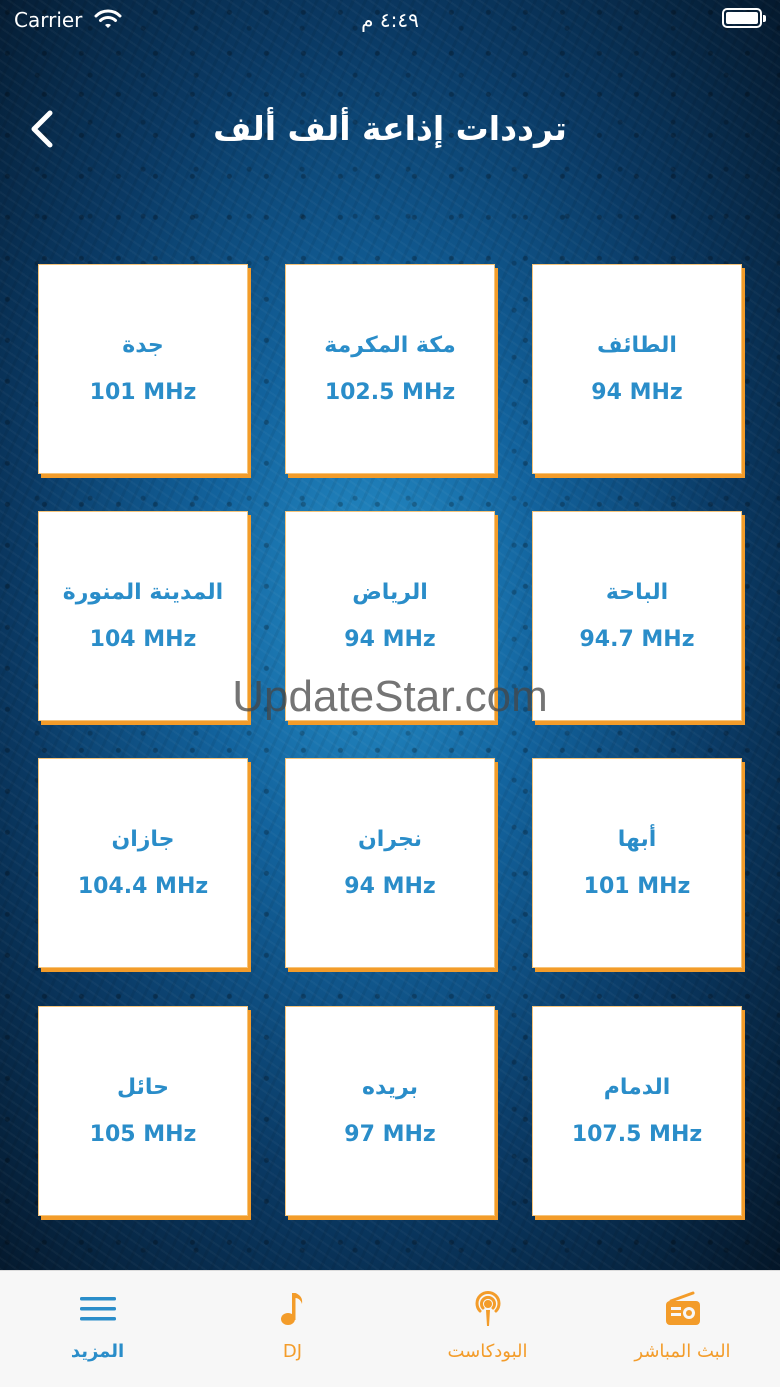 This screenshot has width=780, height=1387. I want to click on station-city: الباحة, so click(637, 592).